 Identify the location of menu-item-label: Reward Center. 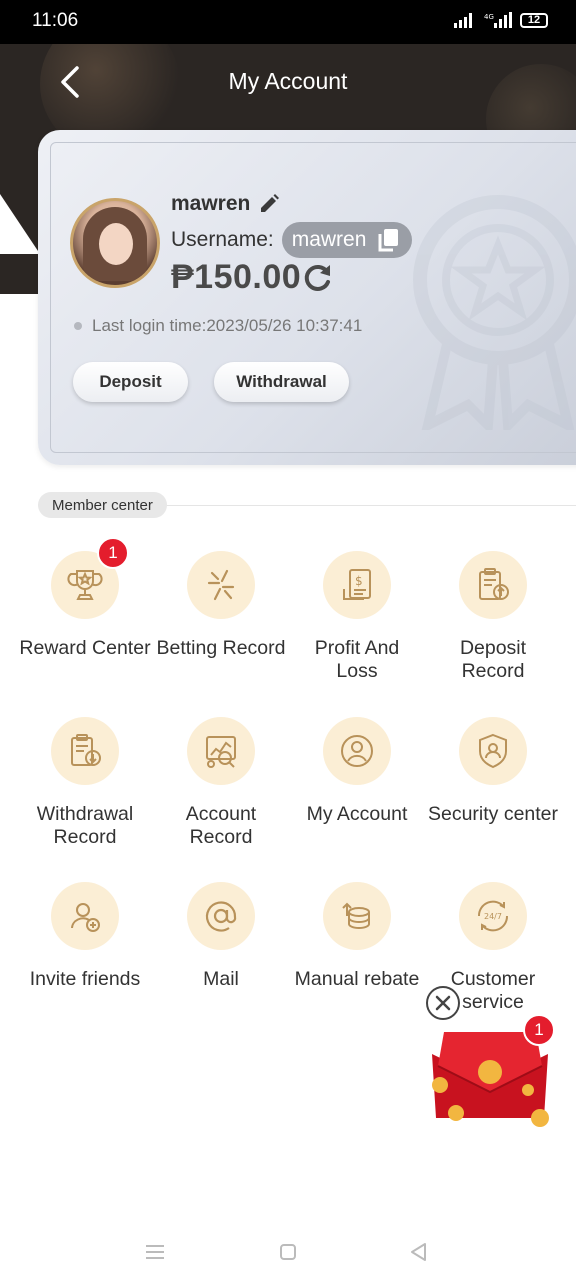
(85, 648).